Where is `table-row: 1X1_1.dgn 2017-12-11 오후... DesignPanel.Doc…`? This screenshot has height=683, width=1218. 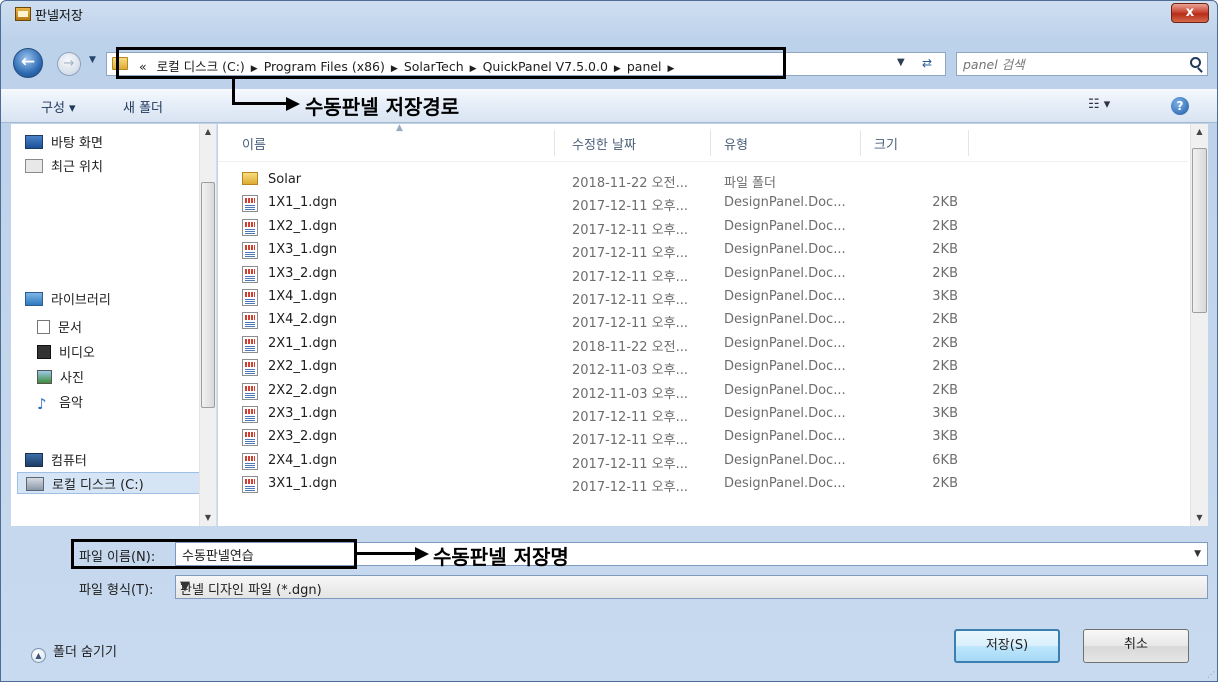 table-row: 1X1_1.dgn 2017-12-11 오후... DesignPanel.Doc… is located at coordinates (703, 203).